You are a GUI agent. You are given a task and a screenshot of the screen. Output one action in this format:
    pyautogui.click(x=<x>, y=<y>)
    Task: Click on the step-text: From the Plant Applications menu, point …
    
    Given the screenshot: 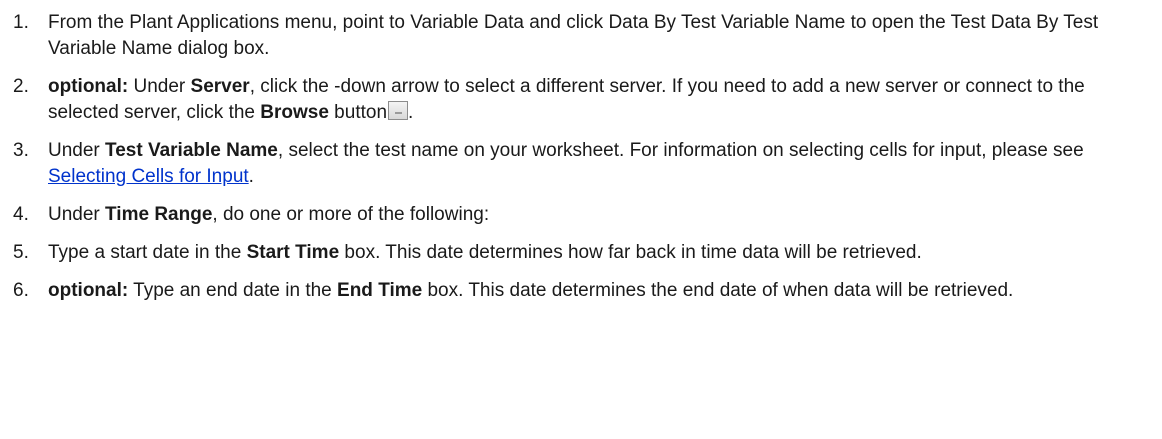 What is the action you would take?
    pyautogui.click(x=573, y=35)
    